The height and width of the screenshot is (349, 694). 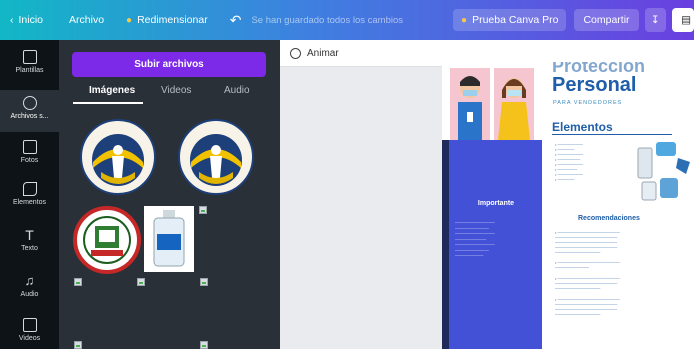 I want to click on templates-icon, so click(x=29, y=57).